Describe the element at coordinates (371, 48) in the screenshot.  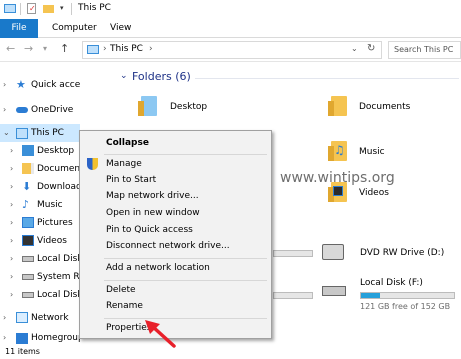
I see `refresh-icon: ↻` at that location.